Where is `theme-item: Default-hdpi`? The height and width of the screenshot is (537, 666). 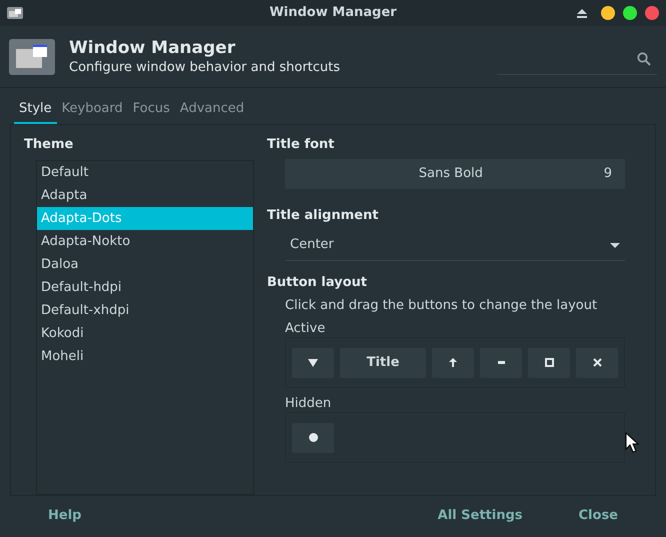 theme-item: Default-hdpi is located at coordinates (145, 287).